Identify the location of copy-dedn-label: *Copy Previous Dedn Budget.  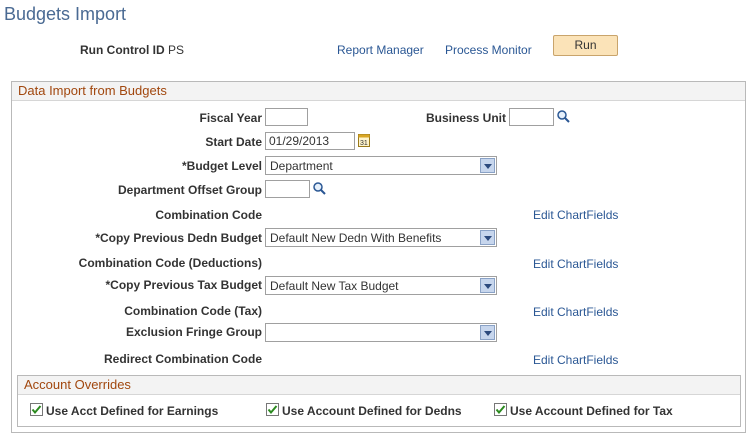
(178, 238).